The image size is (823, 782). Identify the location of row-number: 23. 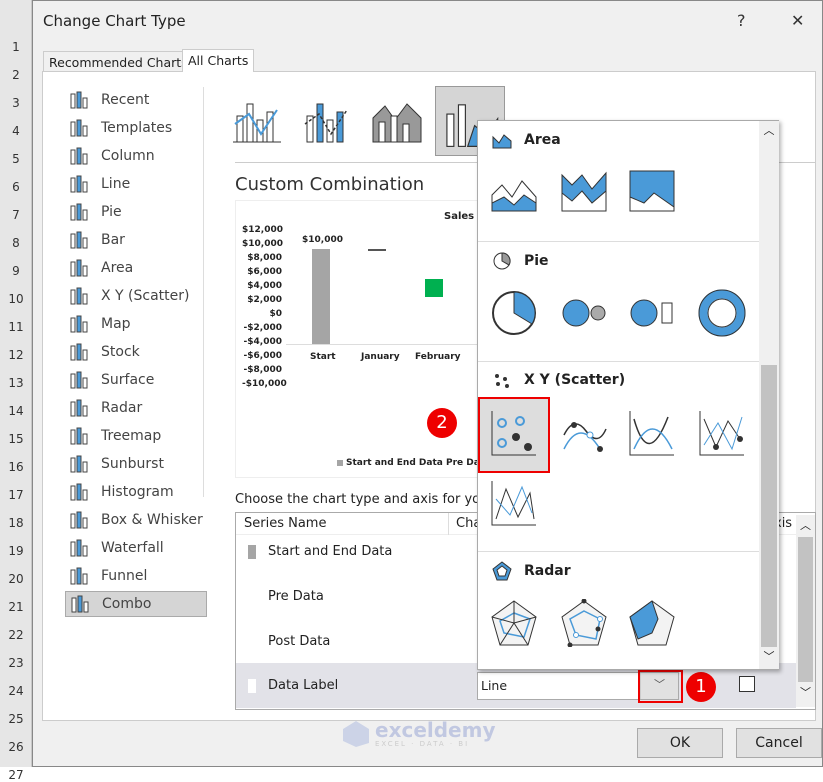
(16, 663).